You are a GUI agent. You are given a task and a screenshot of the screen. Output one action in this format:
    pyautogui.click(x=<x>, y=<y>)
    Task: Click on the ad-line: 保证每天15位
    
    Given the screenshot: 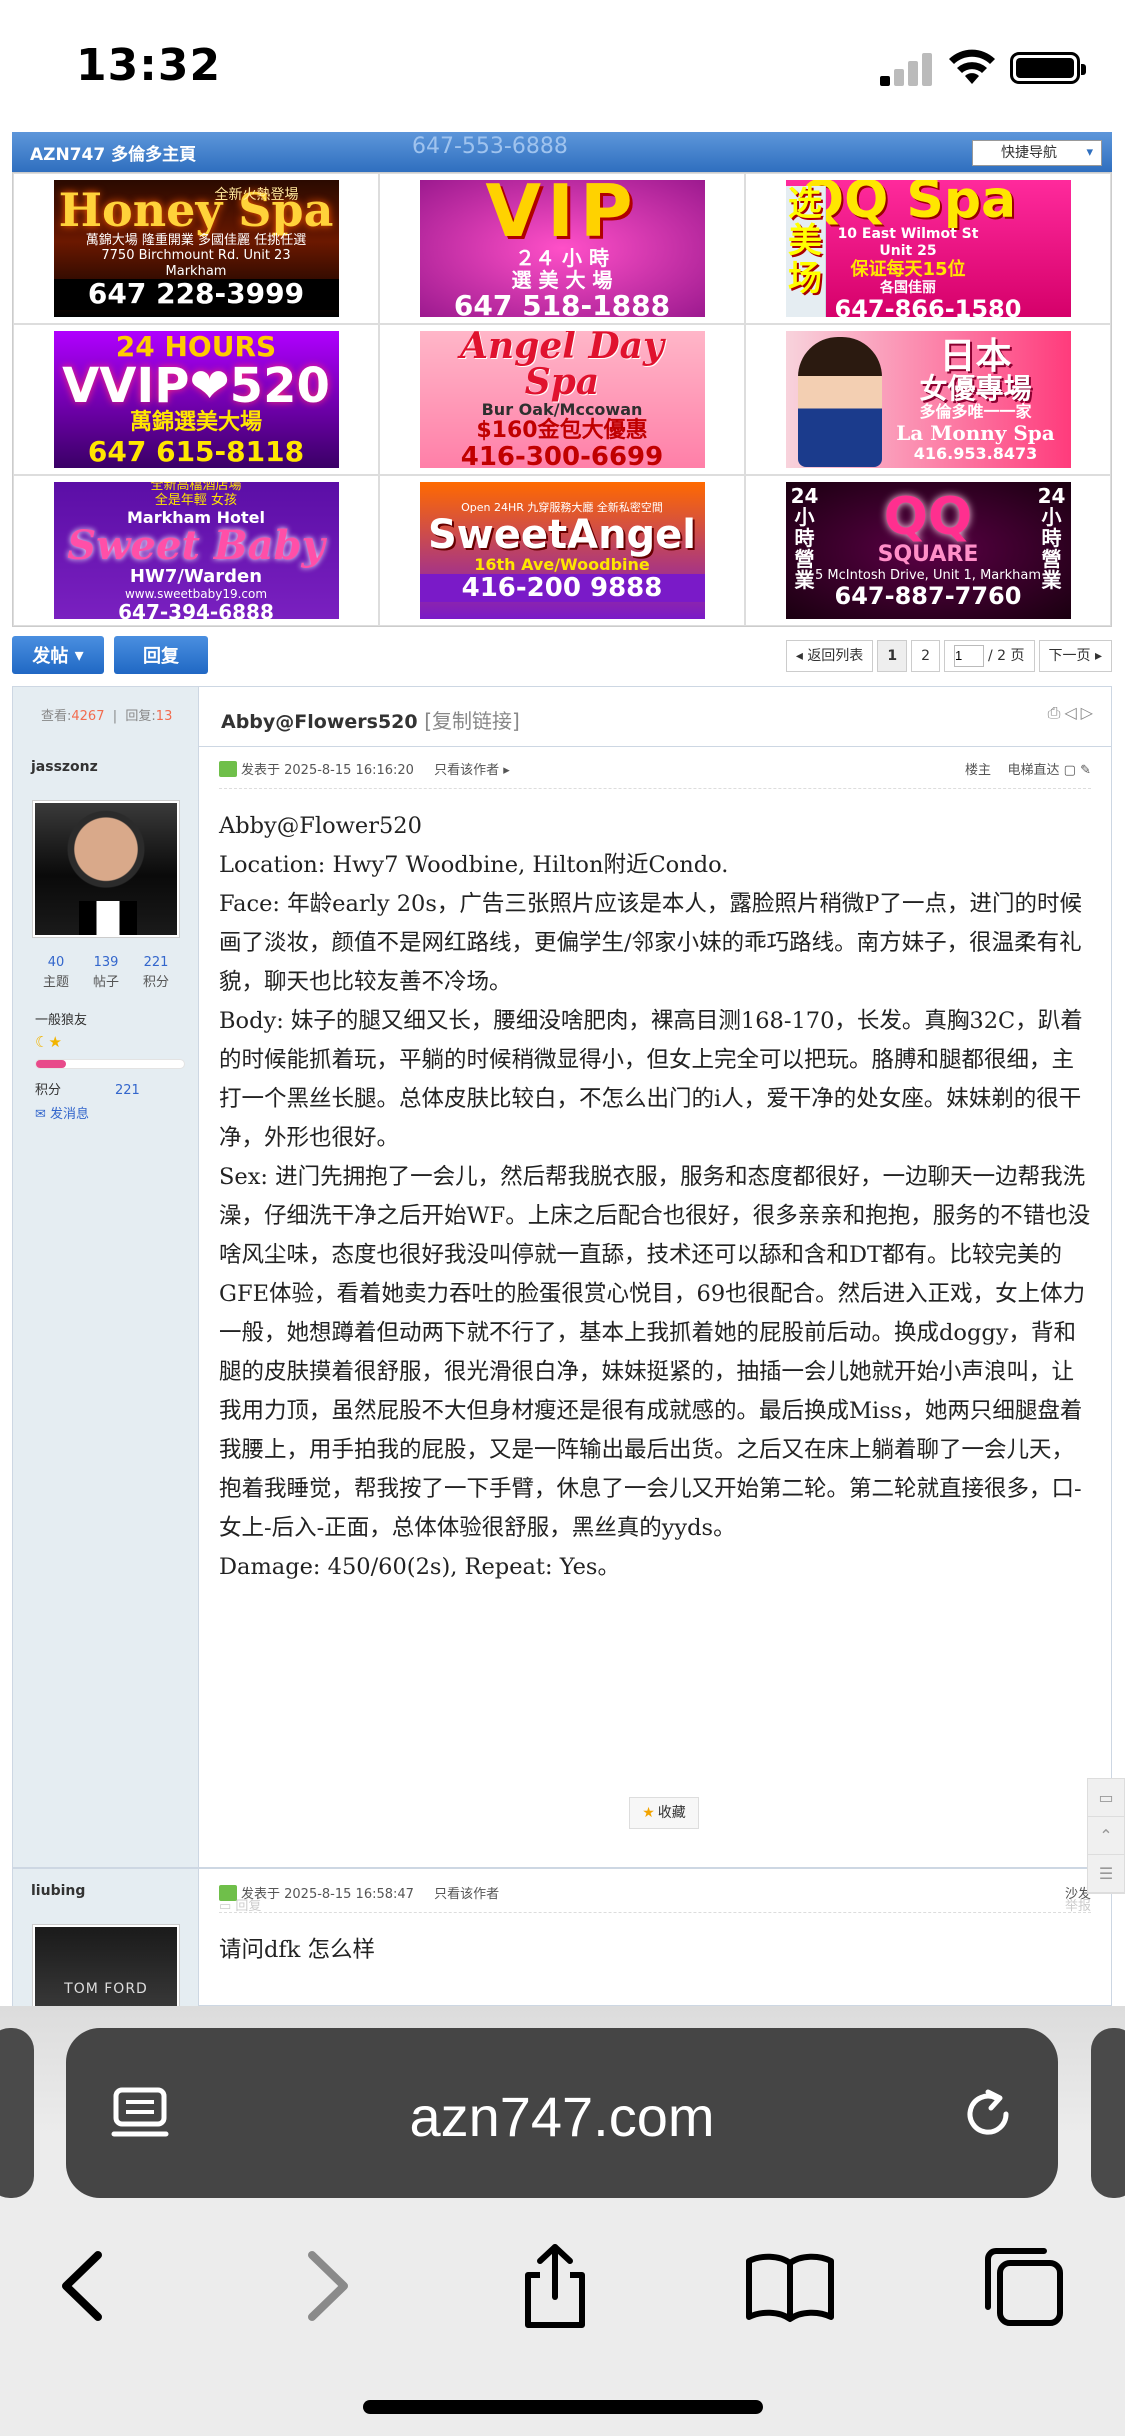 What is the action you would take?
    pyautogui.click(x=908, y=269)
    